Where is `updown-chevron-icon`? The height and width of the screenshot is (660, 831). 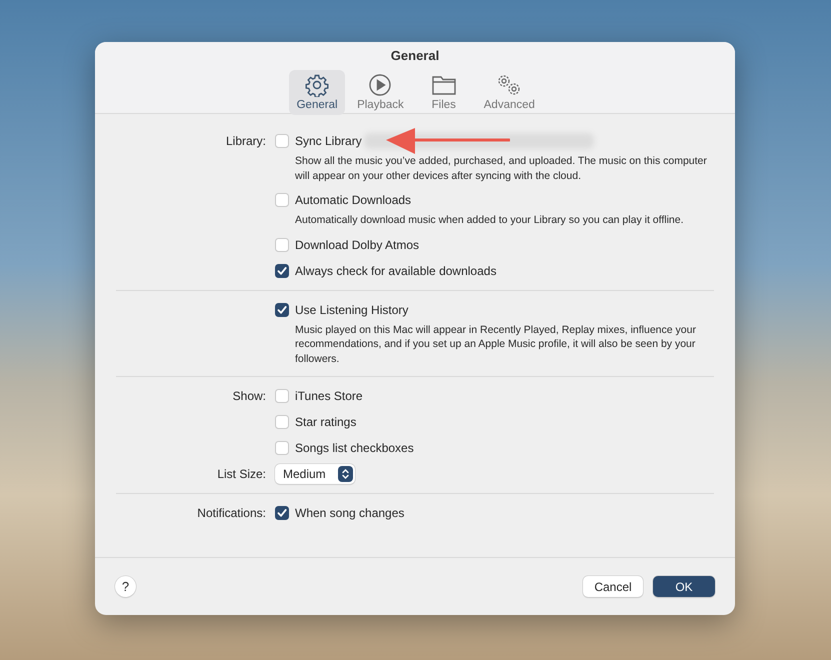 updown-chevron-icon is located at coordinates (345, 474).